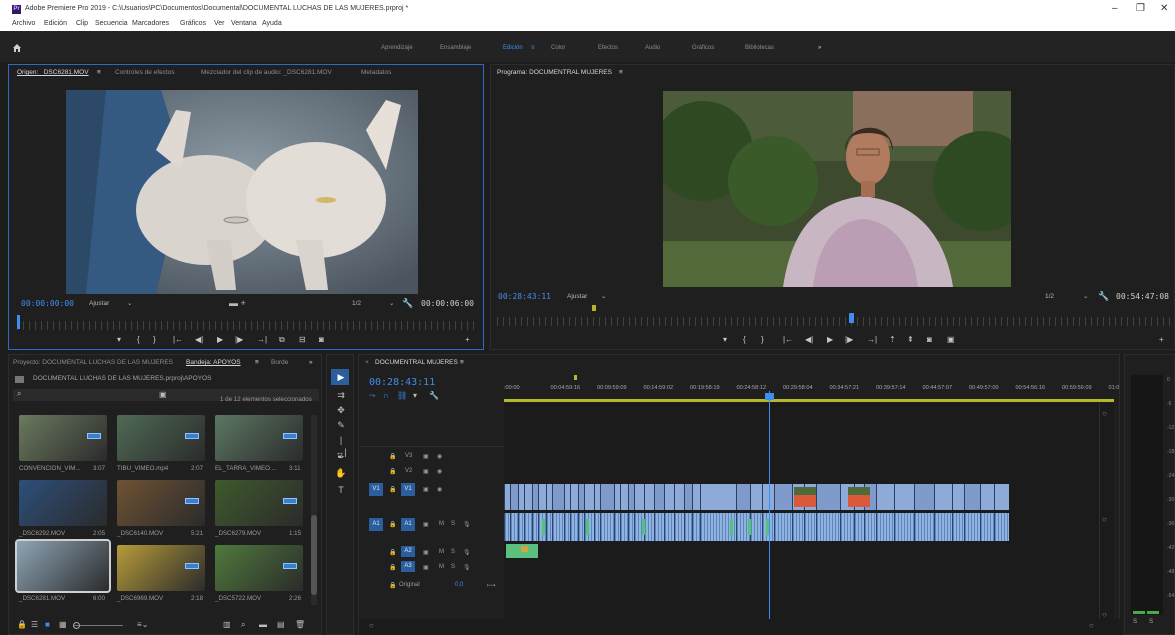 The width and height of the screenshot is (1175, 635). I want to click on workspace-more-button: », so click(819, 48).